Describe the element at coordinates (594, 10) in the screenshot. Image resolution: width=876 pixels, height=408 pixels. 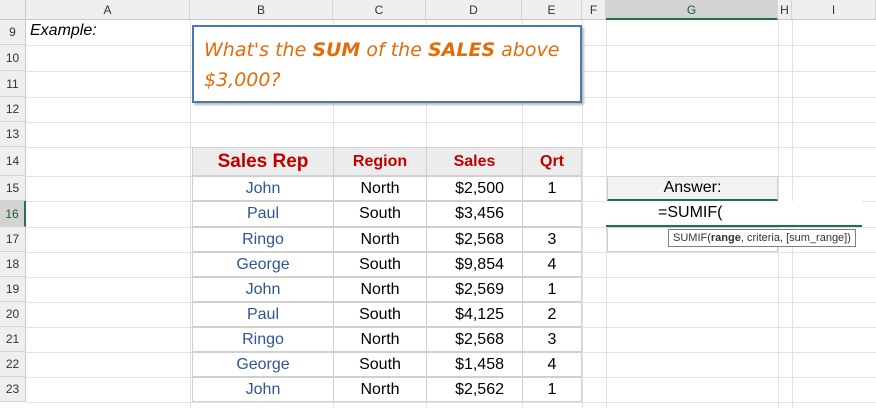
I see `column-header-f: F` at that location.